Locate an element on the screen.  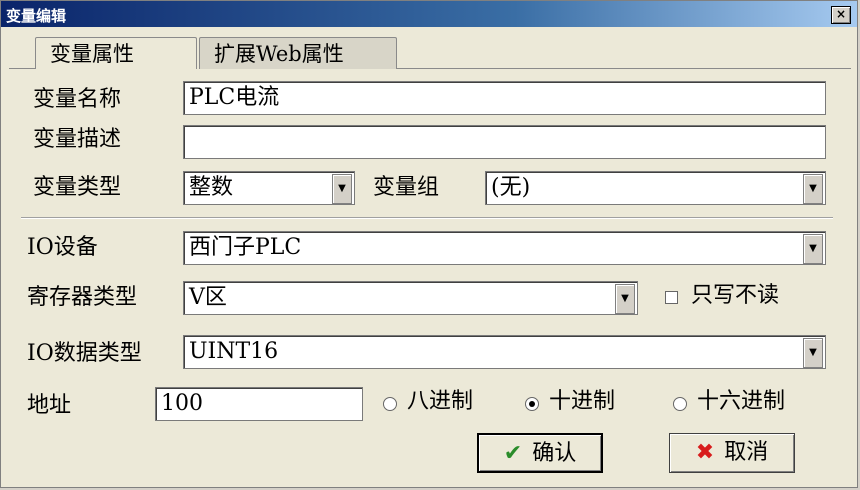
cancel-button: ✖ 取消 is located at coordinates (732, 453).